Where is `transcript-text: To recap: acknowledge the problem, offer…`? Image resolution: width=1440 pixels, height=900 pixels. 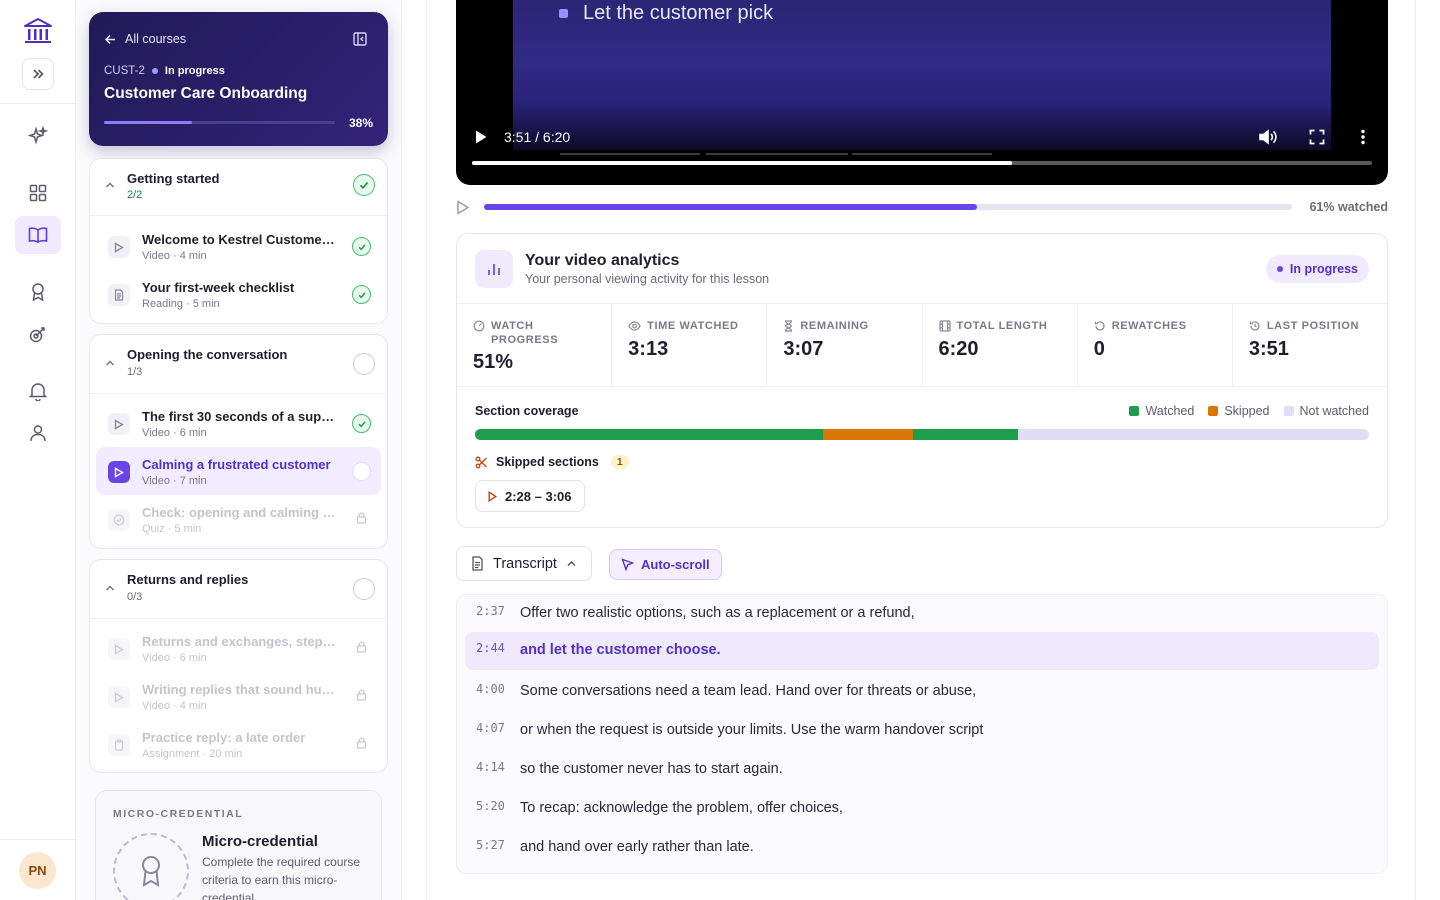
transcript-text: To recap: acknowledge the problem, offer… is located at coordinates (681, 808).